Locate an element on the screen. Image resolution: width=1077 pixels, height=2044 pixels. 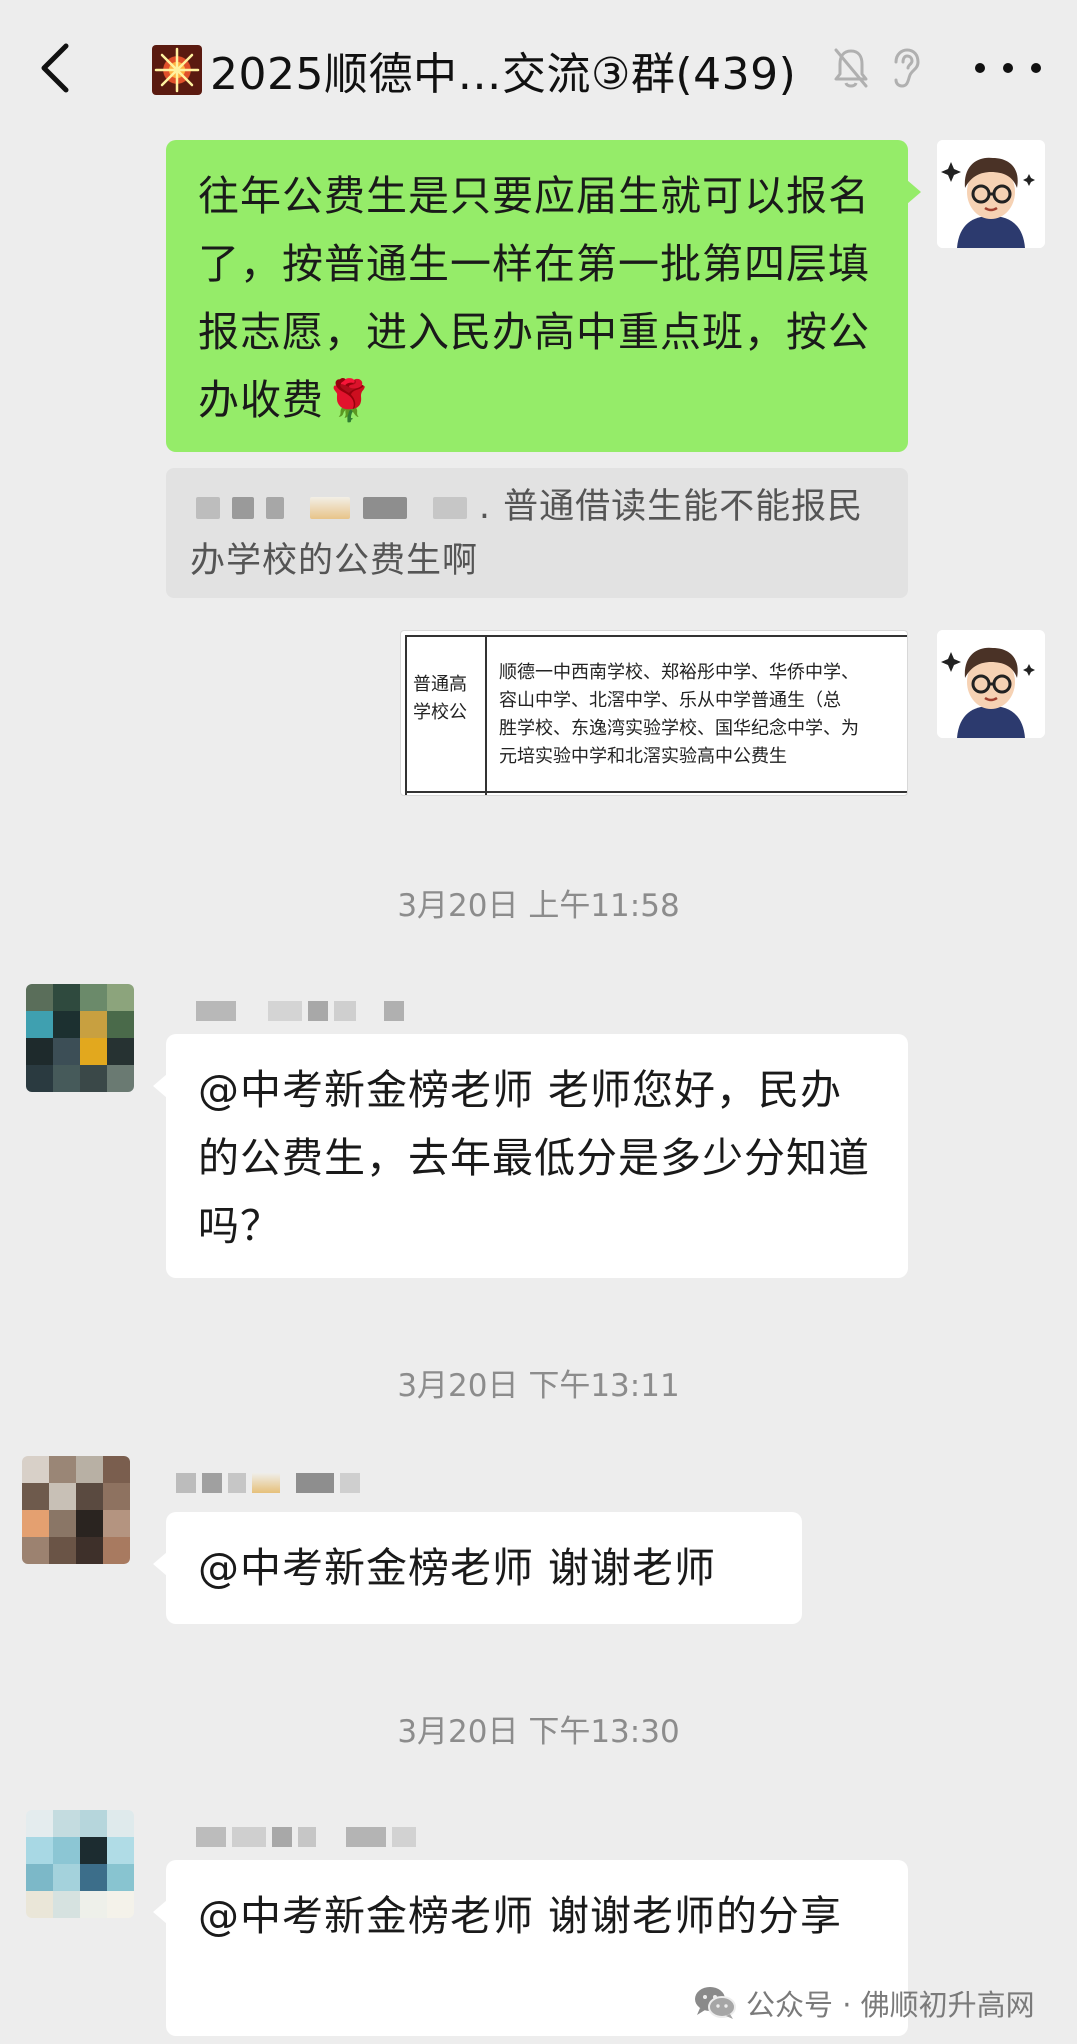
chat-header: 2025顺德中…交流③群(439) is located at coordinates (538, 68).